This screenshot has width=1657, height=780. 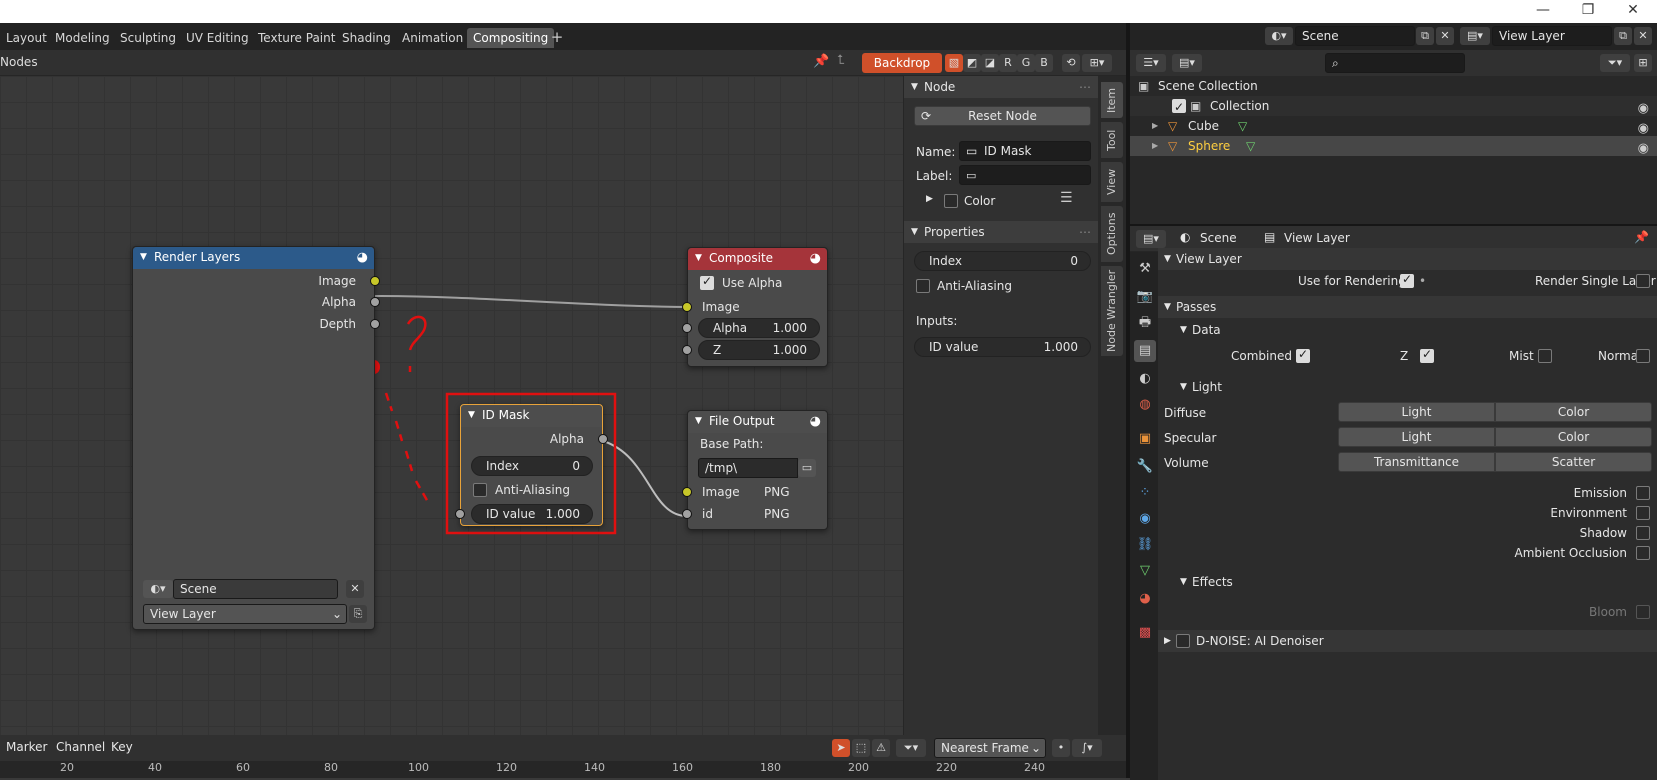 What do you see at coordinates (1145, 405) in the screenshot?
I see `world-tab-icon: ◍` at bounding box center [1145, 405].